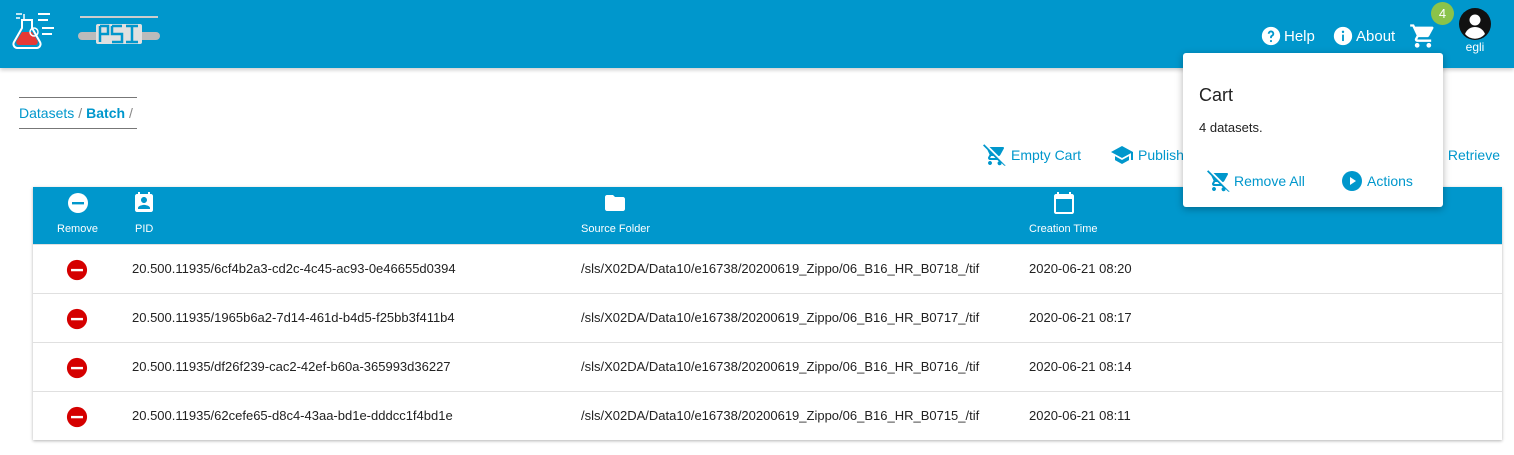 The image size is (1514, 455). I want to click on remove-all-button: Remove All, so click(1256, 181).